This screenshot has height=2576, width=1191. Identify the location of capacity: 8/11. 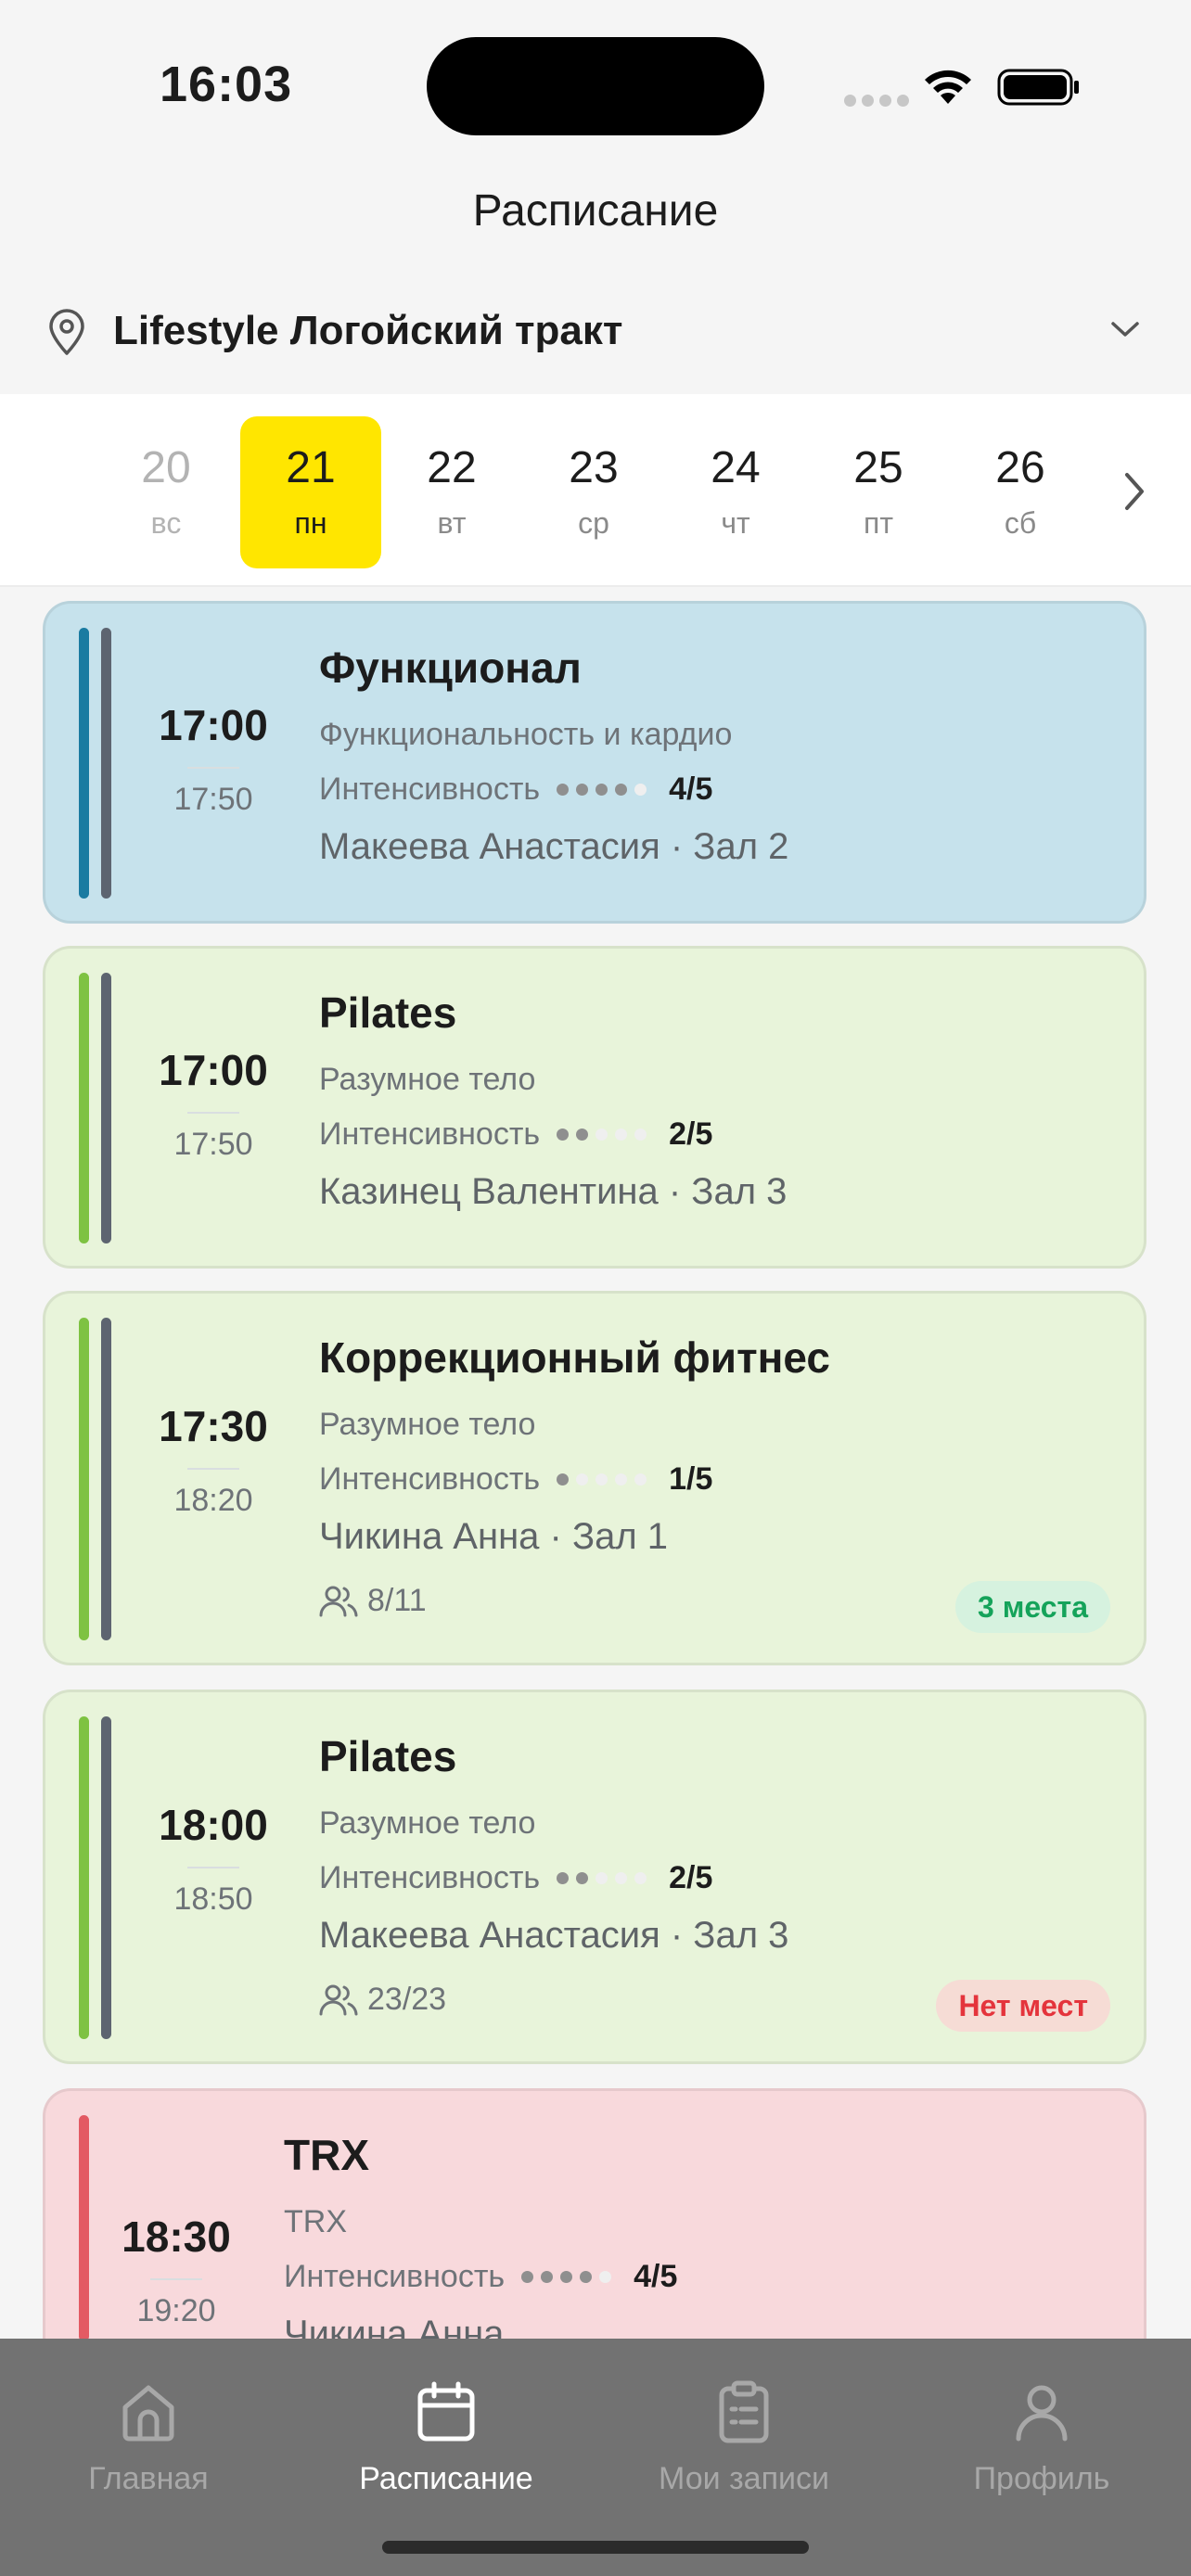
(373, 1601).